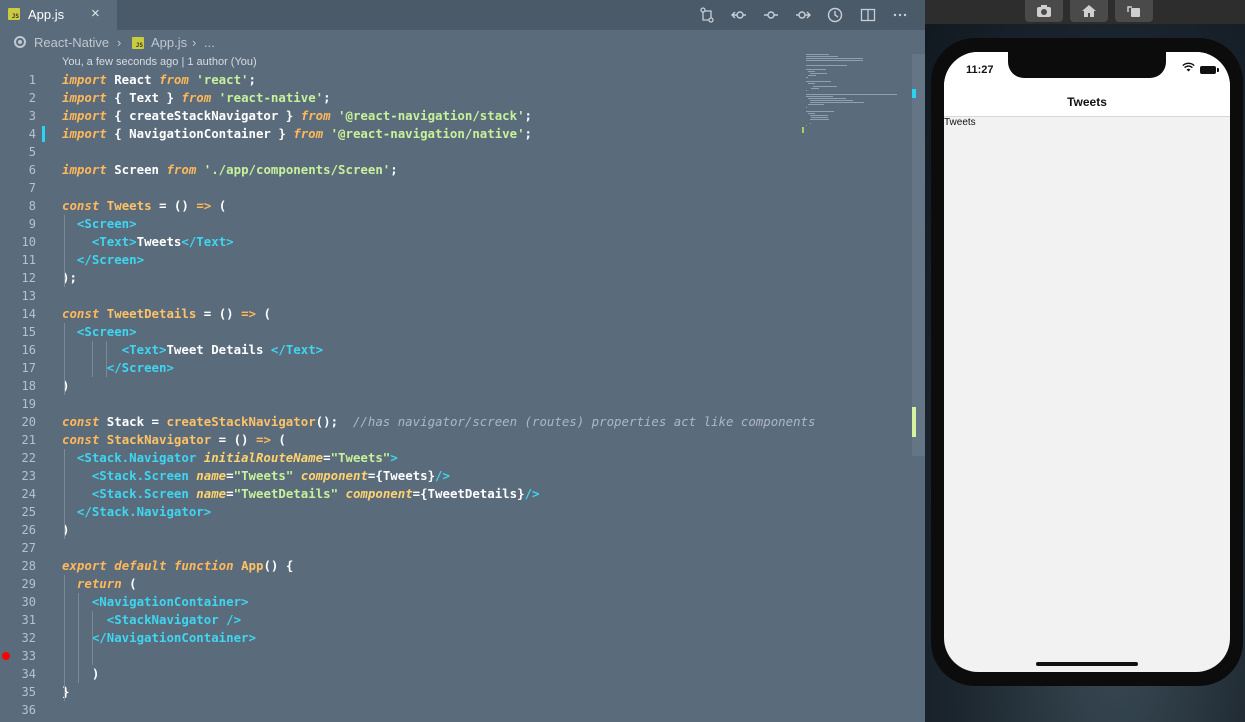 The height and width of the screenshot is (722, 1245). I want to click on code-text: const TweetDetails = () => (, so click(166, 314).